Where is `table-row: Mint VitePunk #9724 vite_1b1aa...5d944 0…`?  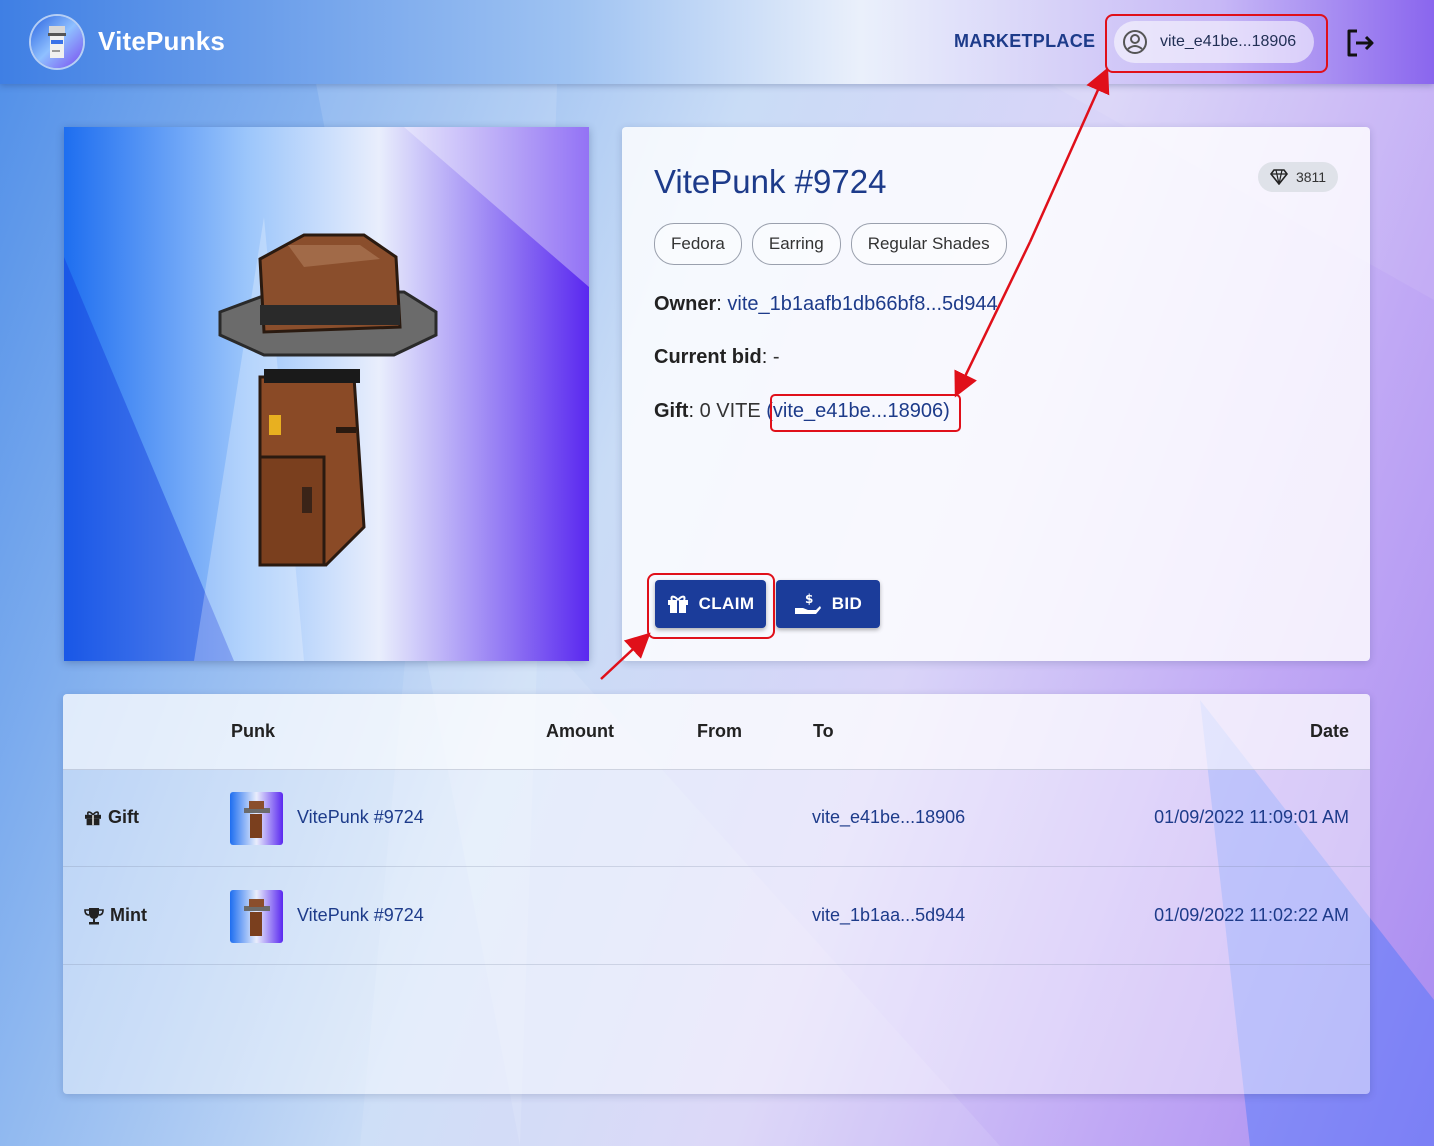
table-row: Mint VitePunk #9724 vite_1b1aa...5d944 0… is located at coordinates (716, 916).